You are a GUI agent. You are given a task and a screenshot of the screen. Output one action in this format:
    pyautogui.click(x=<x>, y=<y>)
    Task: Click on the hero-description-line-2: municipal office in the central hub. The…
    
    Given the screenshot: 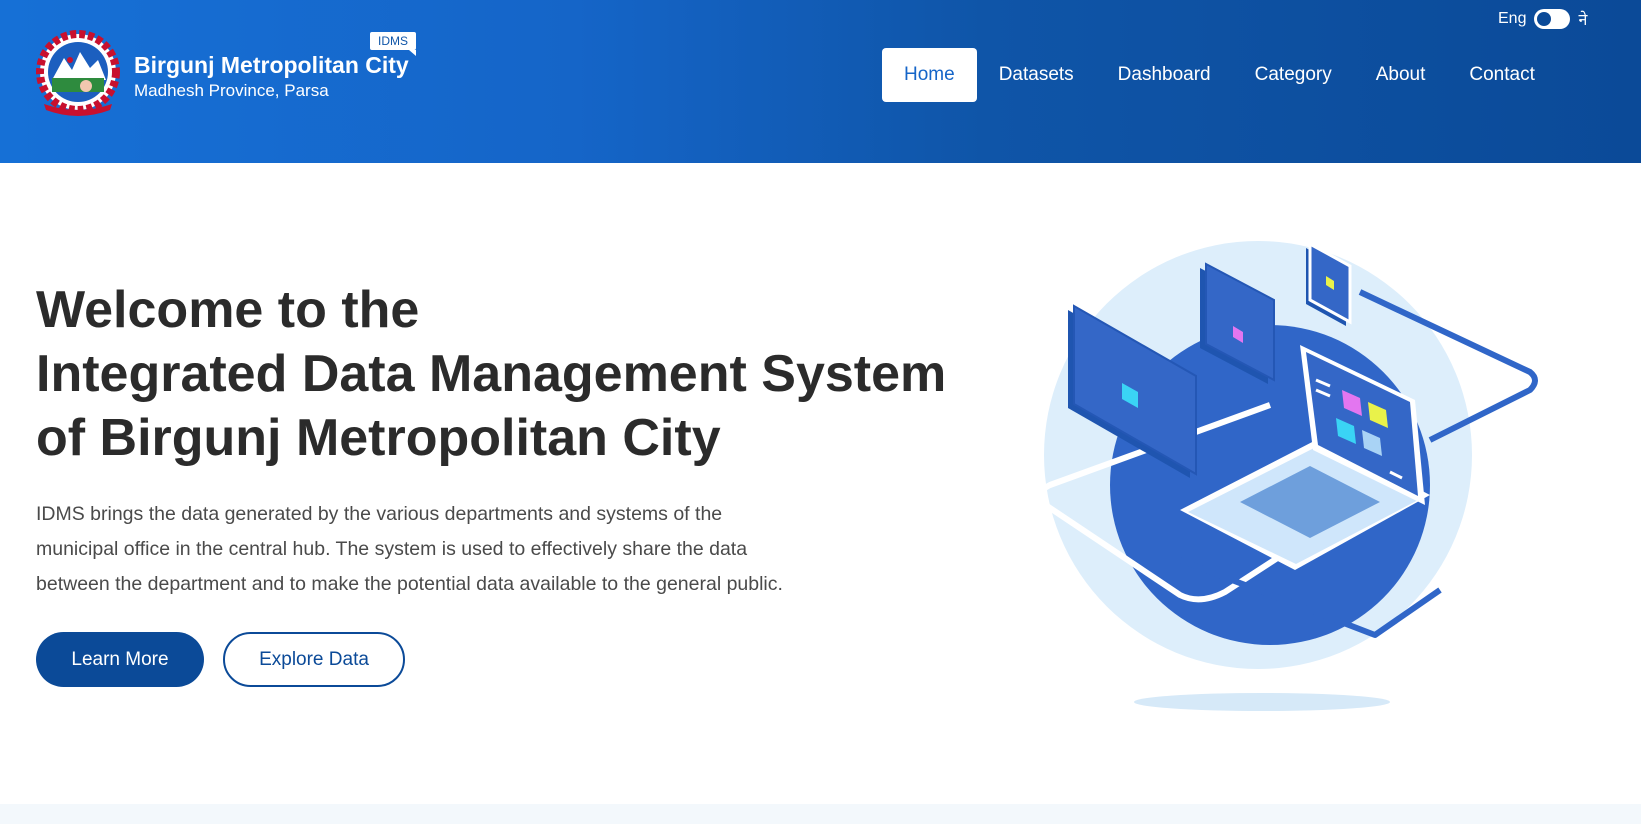 What is the action you would take?
    pyautogui.click(x=392, y=549)
    